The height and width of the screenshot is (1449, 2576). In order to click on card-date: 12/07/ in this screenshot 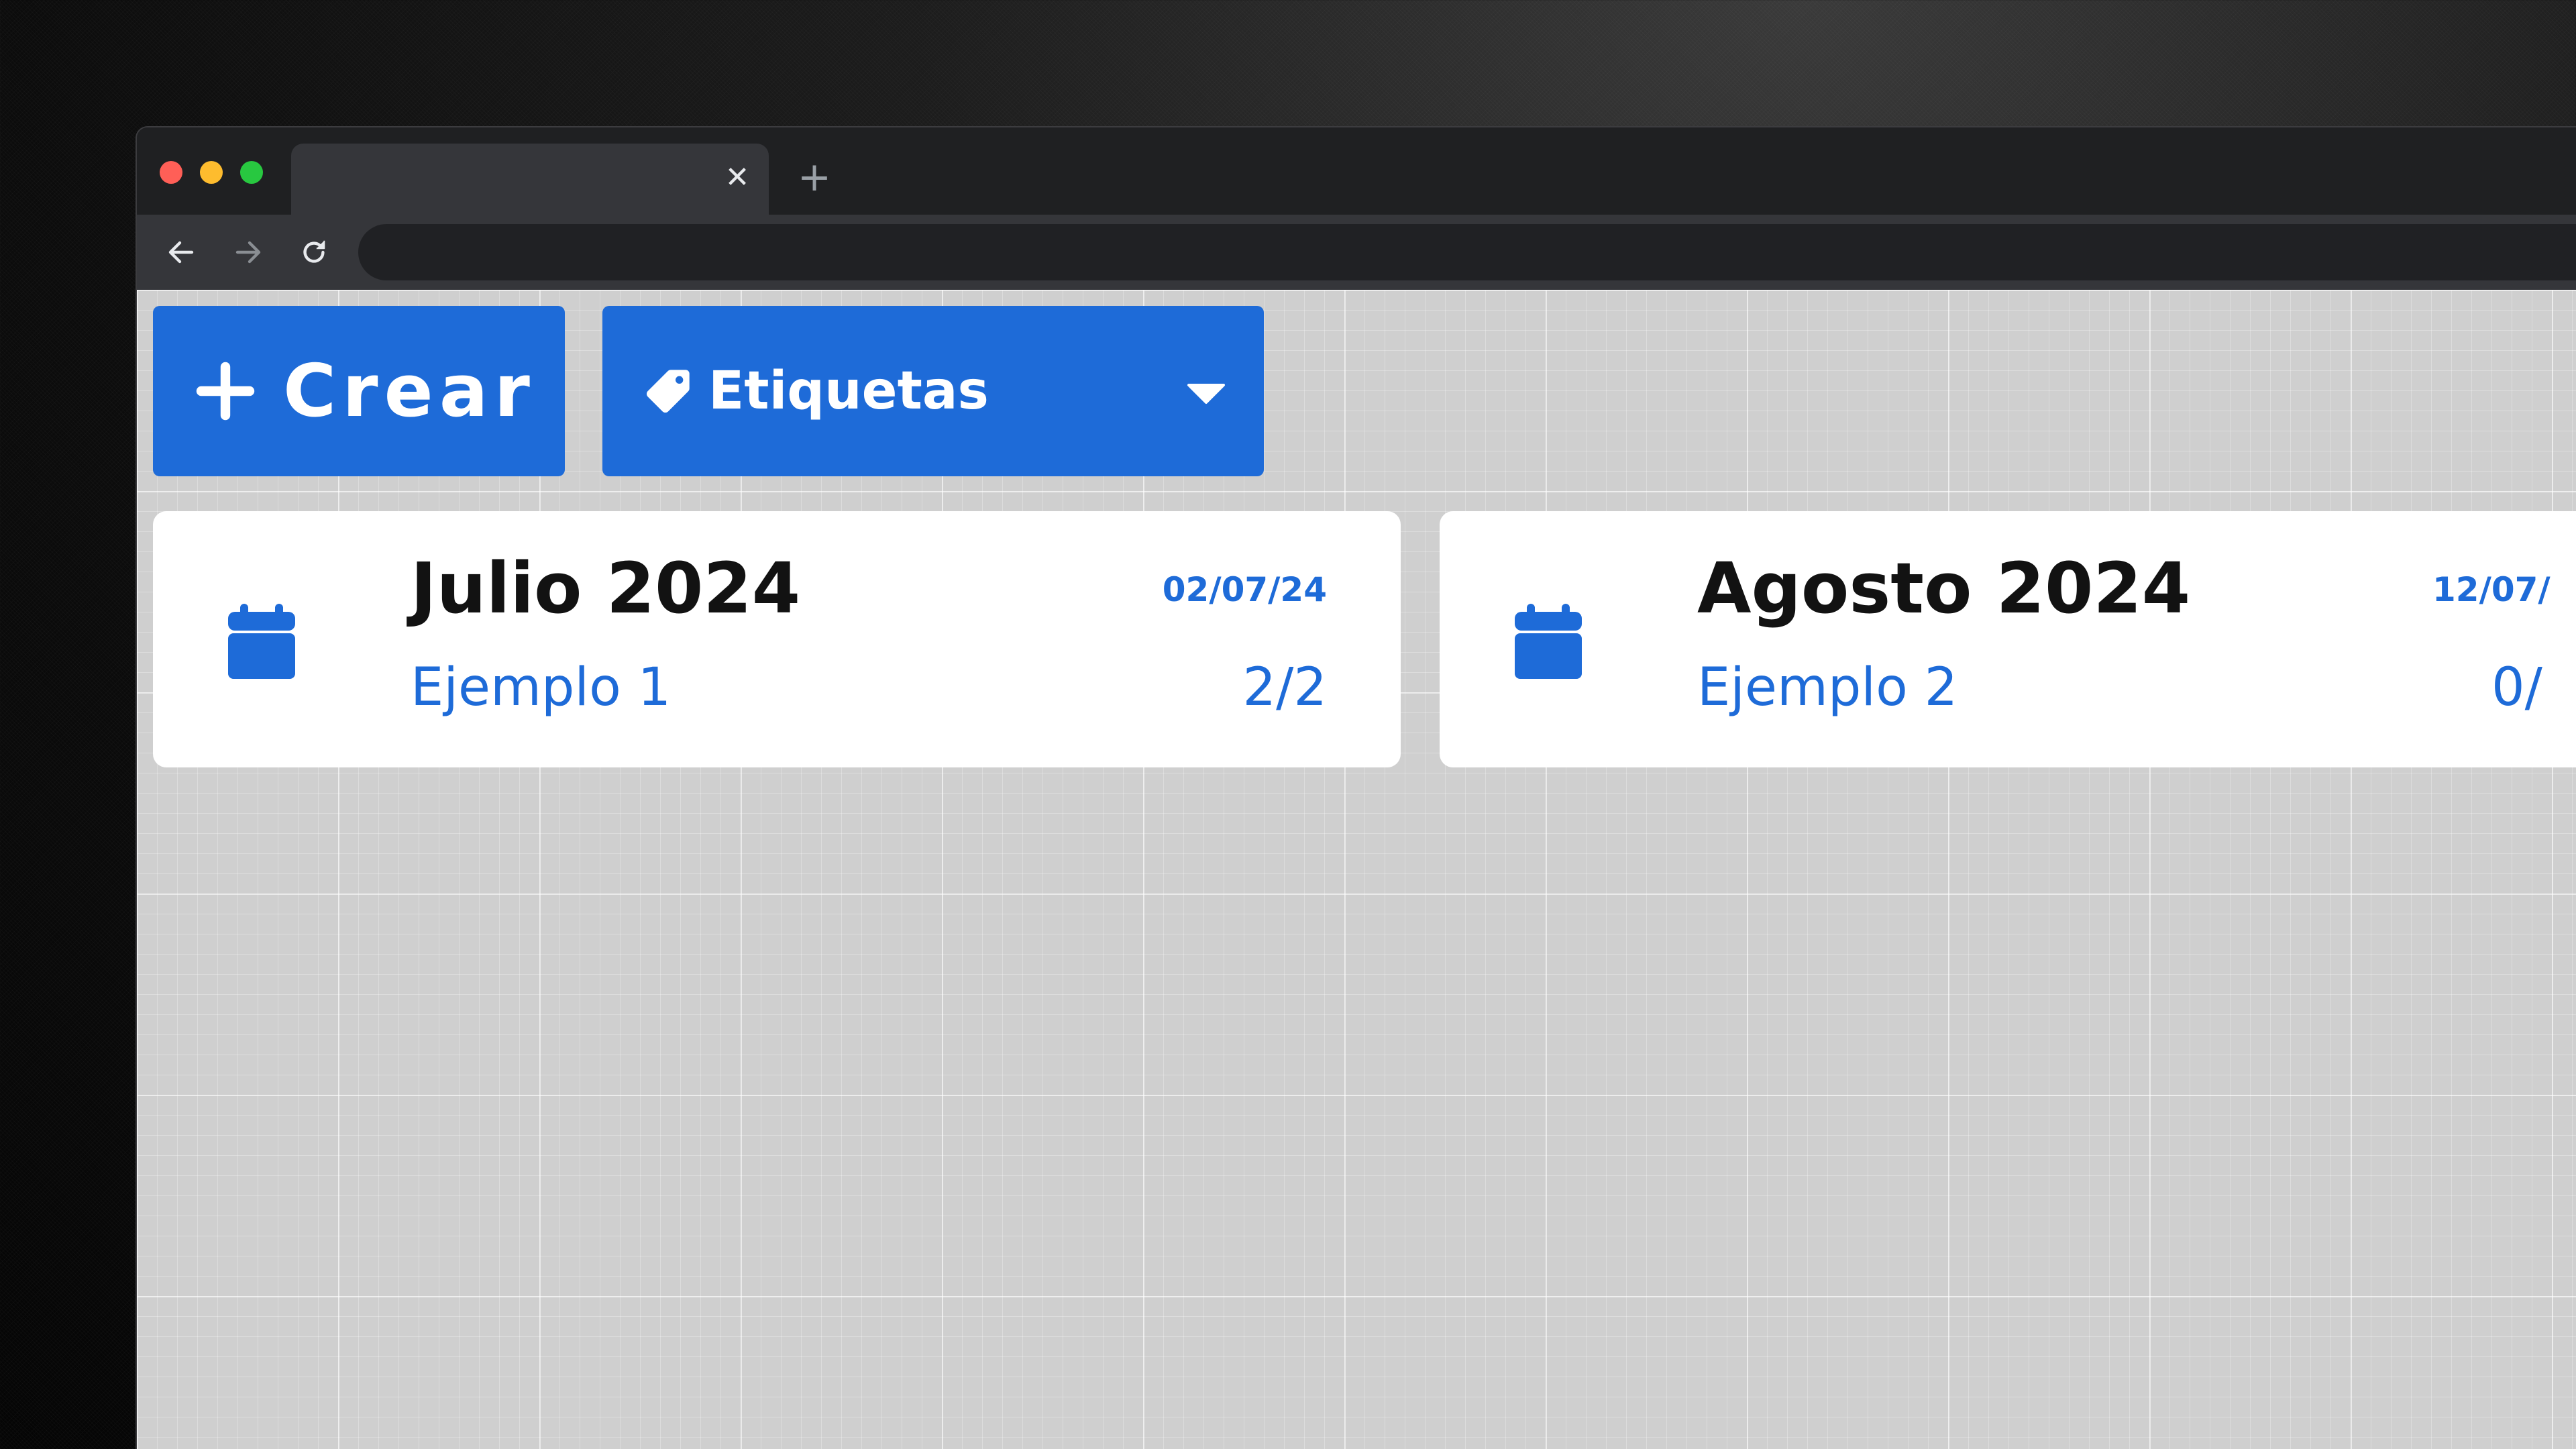, I will do `click(2491, 589)`.